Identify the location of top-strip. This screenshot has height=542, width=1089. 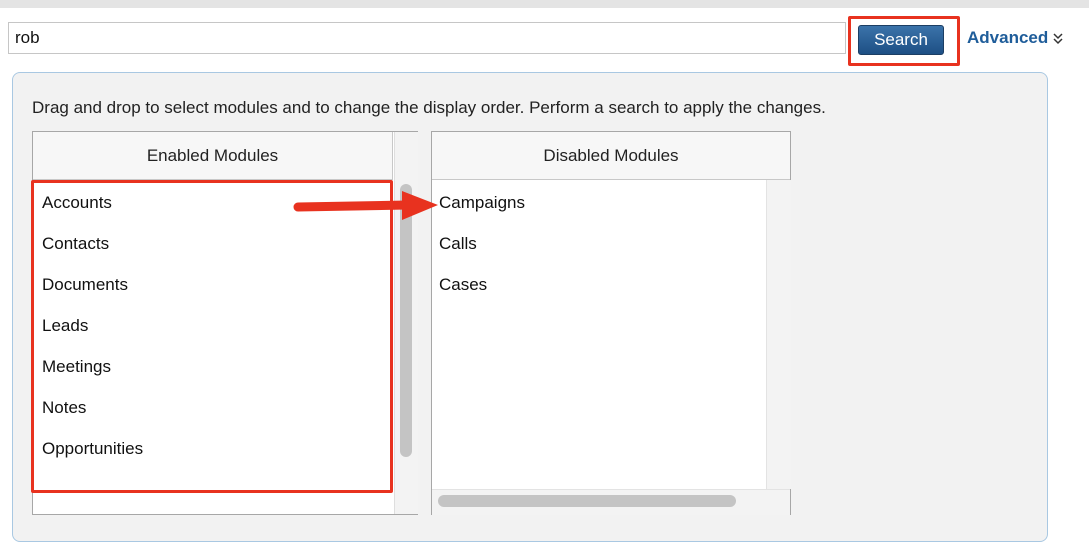
(544, 4).